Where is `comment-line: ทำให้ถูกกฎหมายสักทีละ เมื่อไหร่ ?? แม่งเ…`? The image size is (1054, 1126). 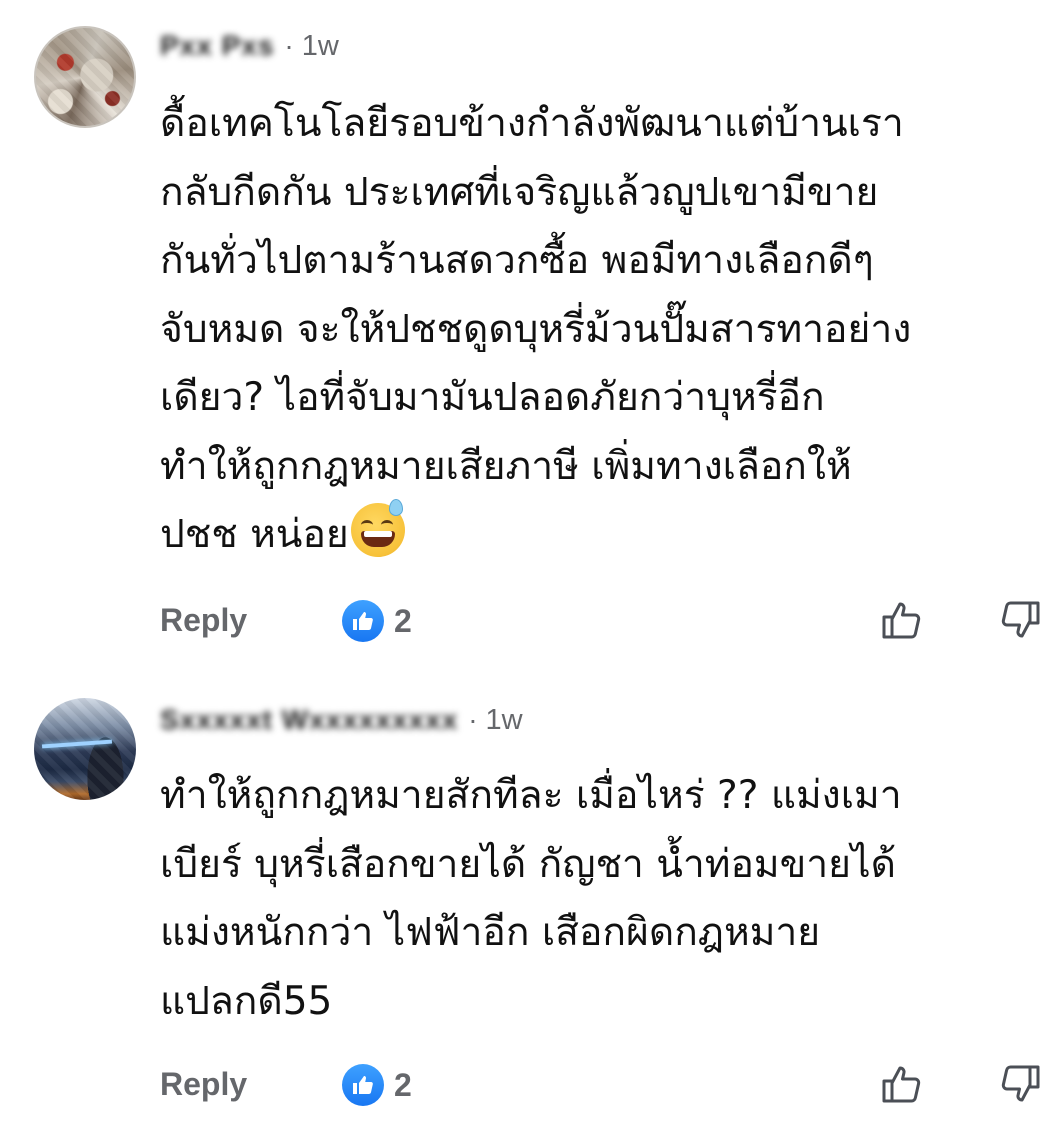
comment-line: ทำให้ถูกกฎหมายสักทีละ เมื่อไหร่ ?? แม่งเ… is located at coordinates (531, 795).